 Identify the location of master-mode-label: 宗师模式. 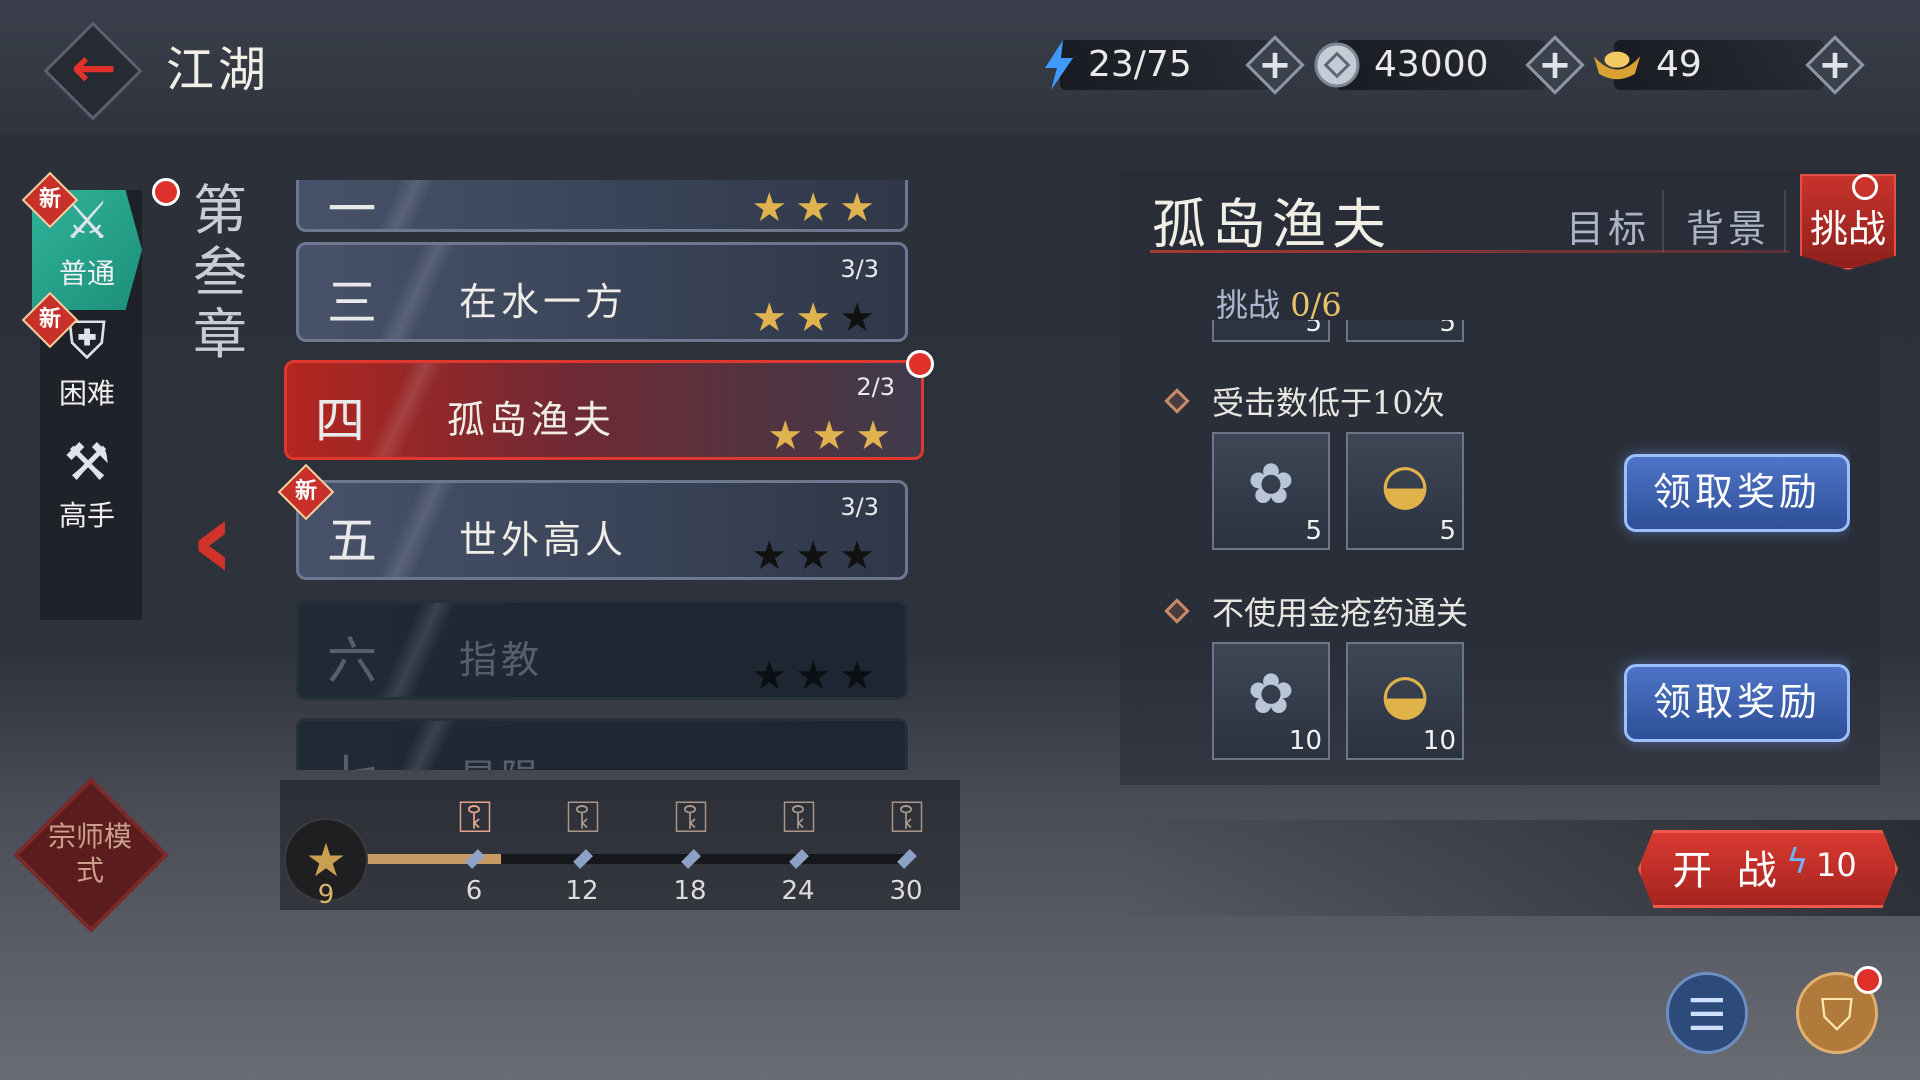
(90, 854).